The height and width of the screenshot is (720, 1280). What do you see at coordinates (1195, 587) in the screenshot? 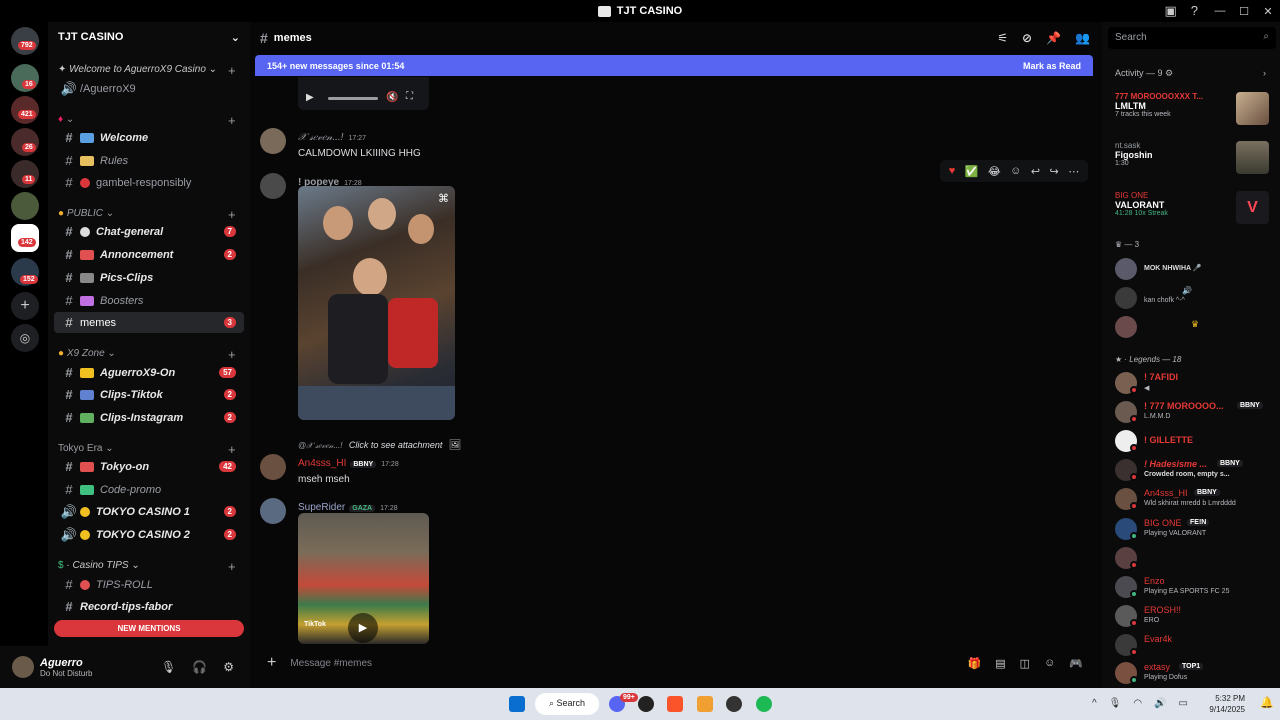
I see `member-item: Enzo Playing EA SPORTS FC 25` at bounding box center [1195, 587].